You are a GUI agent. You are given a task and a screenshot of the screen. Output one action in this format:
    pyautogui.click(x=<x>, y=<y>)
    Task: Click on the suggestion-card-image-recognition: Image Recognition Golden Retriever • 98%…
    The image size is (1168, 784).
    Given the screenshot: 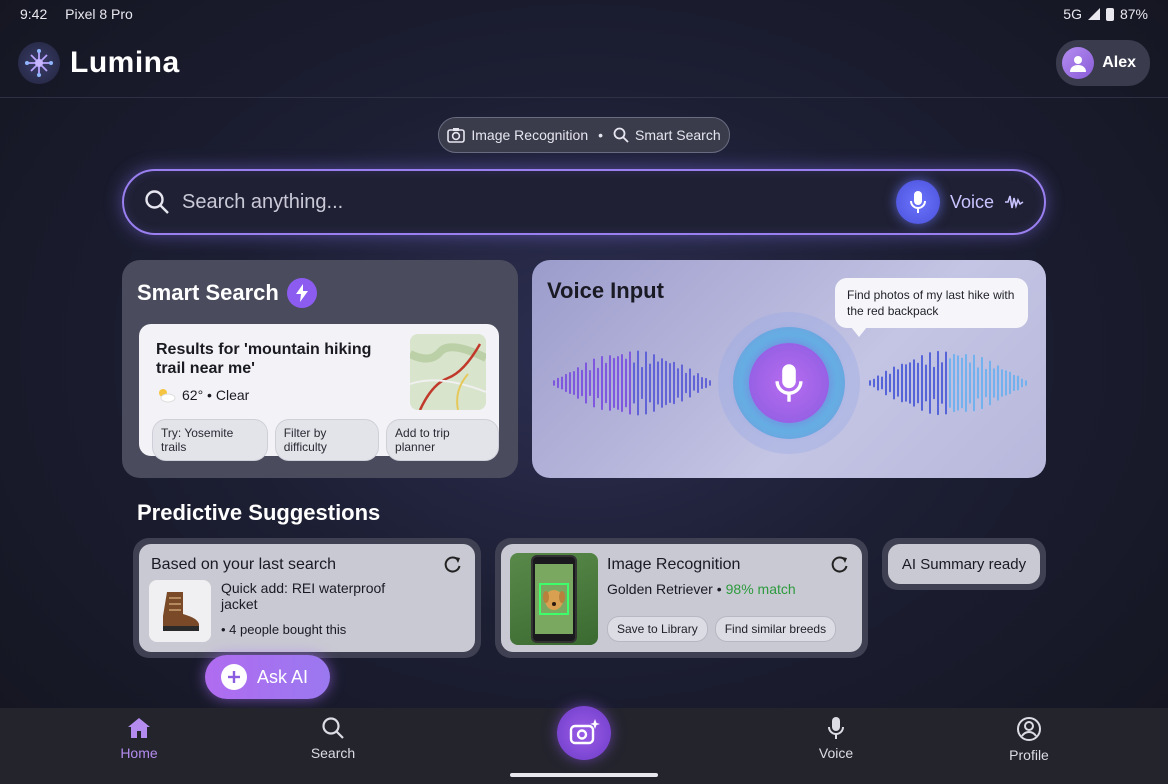 What is the action you would take?
    pyautogui.click(x=681, y=598)
    